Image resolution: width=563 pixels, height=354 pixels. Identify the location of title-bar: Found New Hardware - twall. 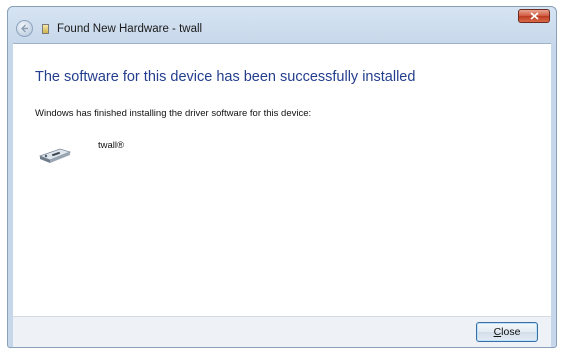
(282, 25).